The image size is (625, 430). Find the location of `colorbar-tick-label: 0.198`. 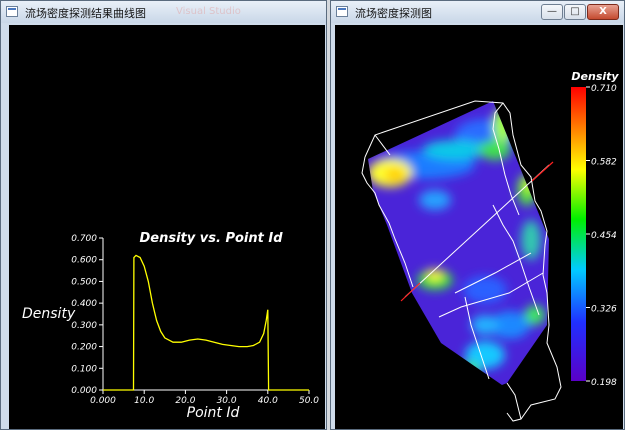

colorbar-tick-label: 0.198 is located at coordinates (604, 383).